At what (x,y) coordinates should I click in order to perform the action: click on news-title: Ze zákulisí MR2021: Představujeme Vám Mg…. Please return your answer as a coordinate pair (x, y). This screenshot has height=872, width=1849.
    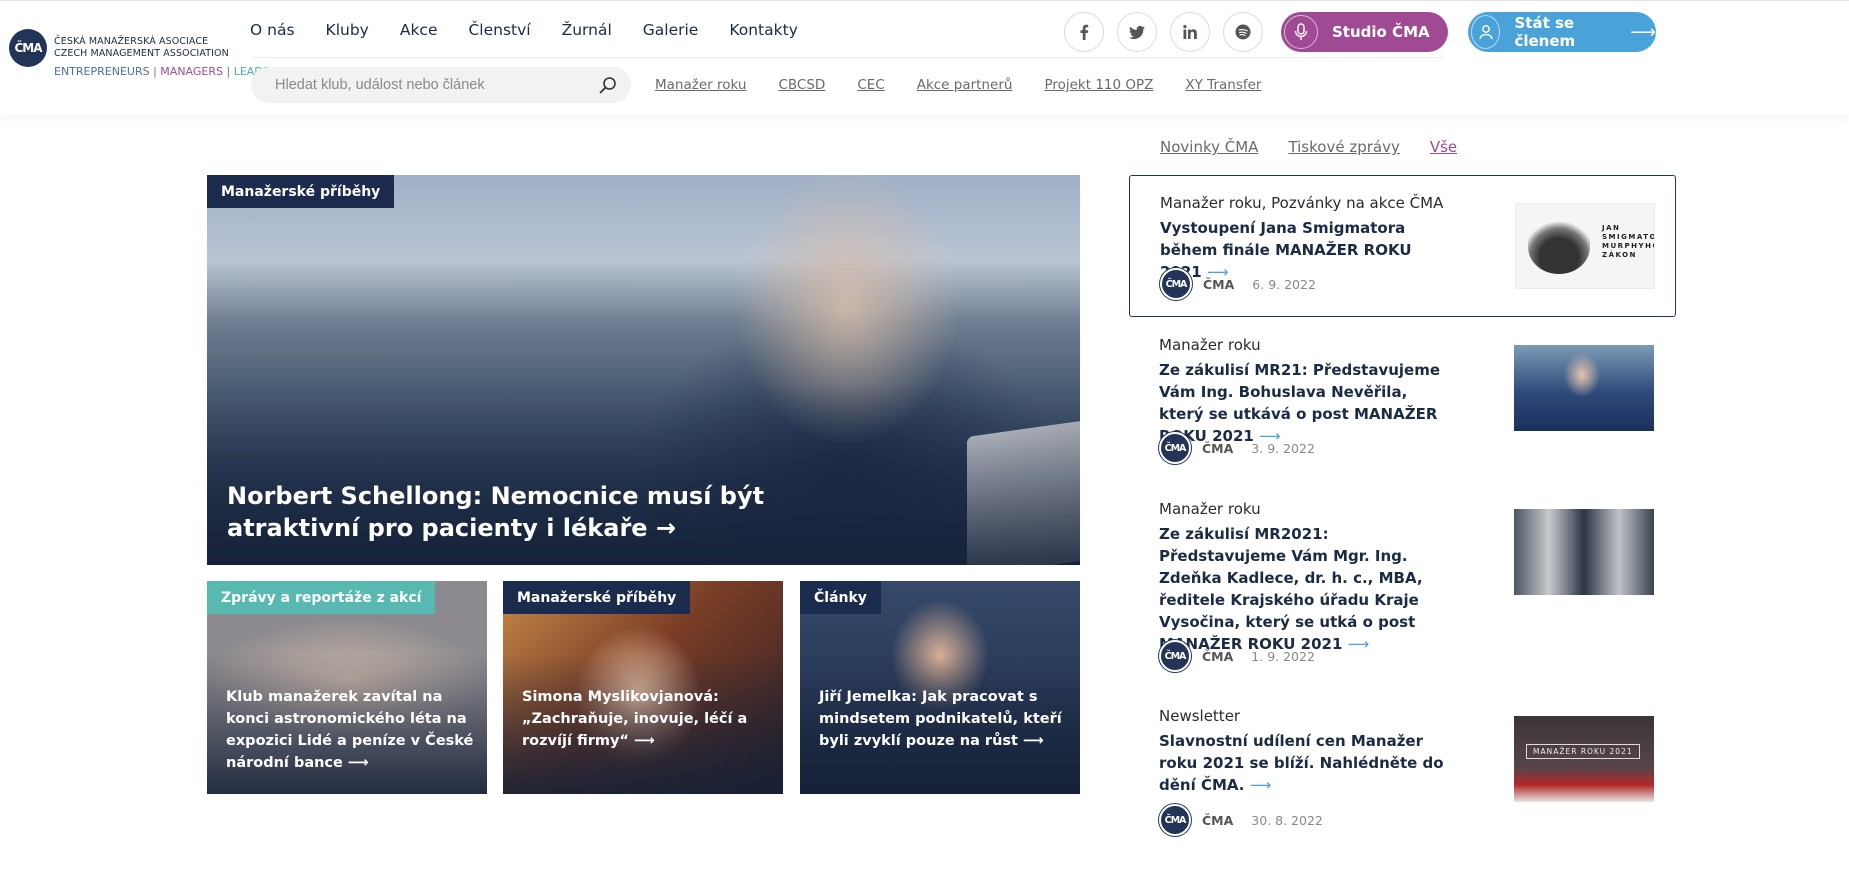
    Looking at the image, I should click on (1304, 589).